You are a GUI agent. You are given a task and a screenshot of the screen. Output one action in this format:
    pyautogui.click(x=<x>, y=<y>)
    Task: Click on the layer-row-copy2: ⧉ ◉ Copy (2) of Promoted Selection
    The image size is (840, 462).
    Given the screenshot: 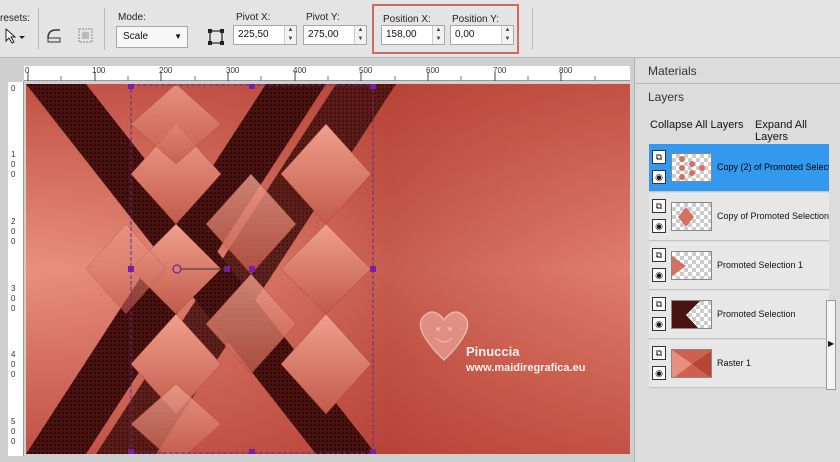 What is the action you would take?
    pyautogui.click(x=739, y=168)
    